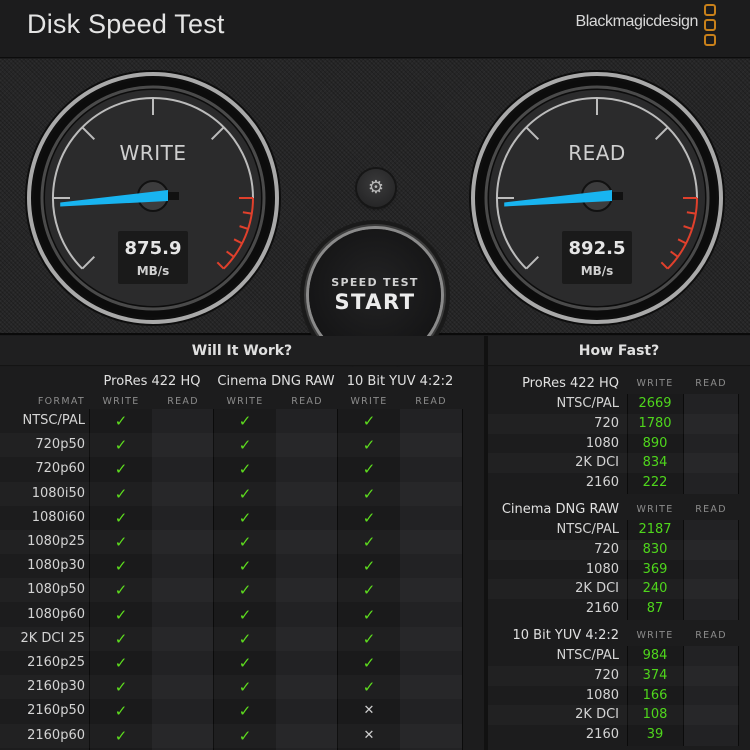 The width and height of the screenshot is (750, 750). Describe the element at coordinates (655, 609) in the screenshot. I see `write-fps-value: 87` at that location.